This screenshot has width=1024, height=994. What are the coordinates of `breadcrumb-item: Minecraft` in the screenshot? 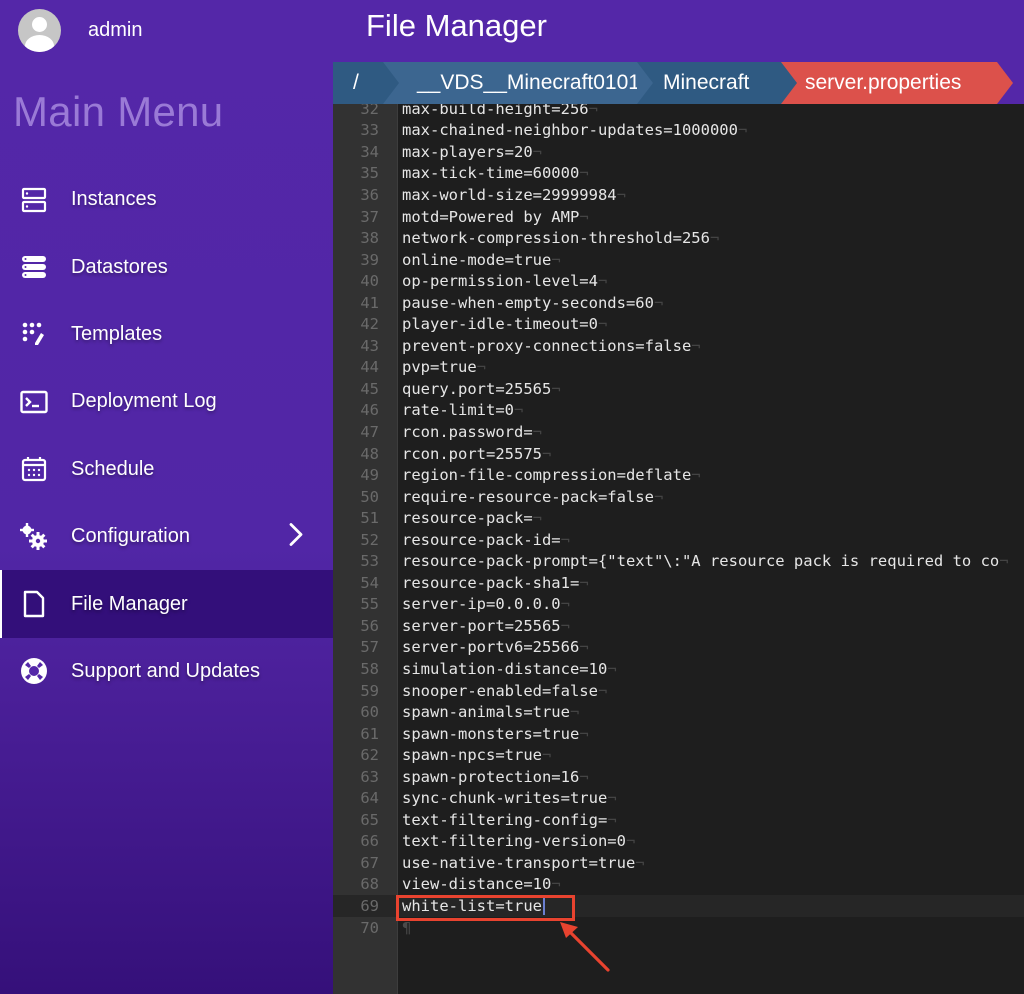 It's located at (715, 83).